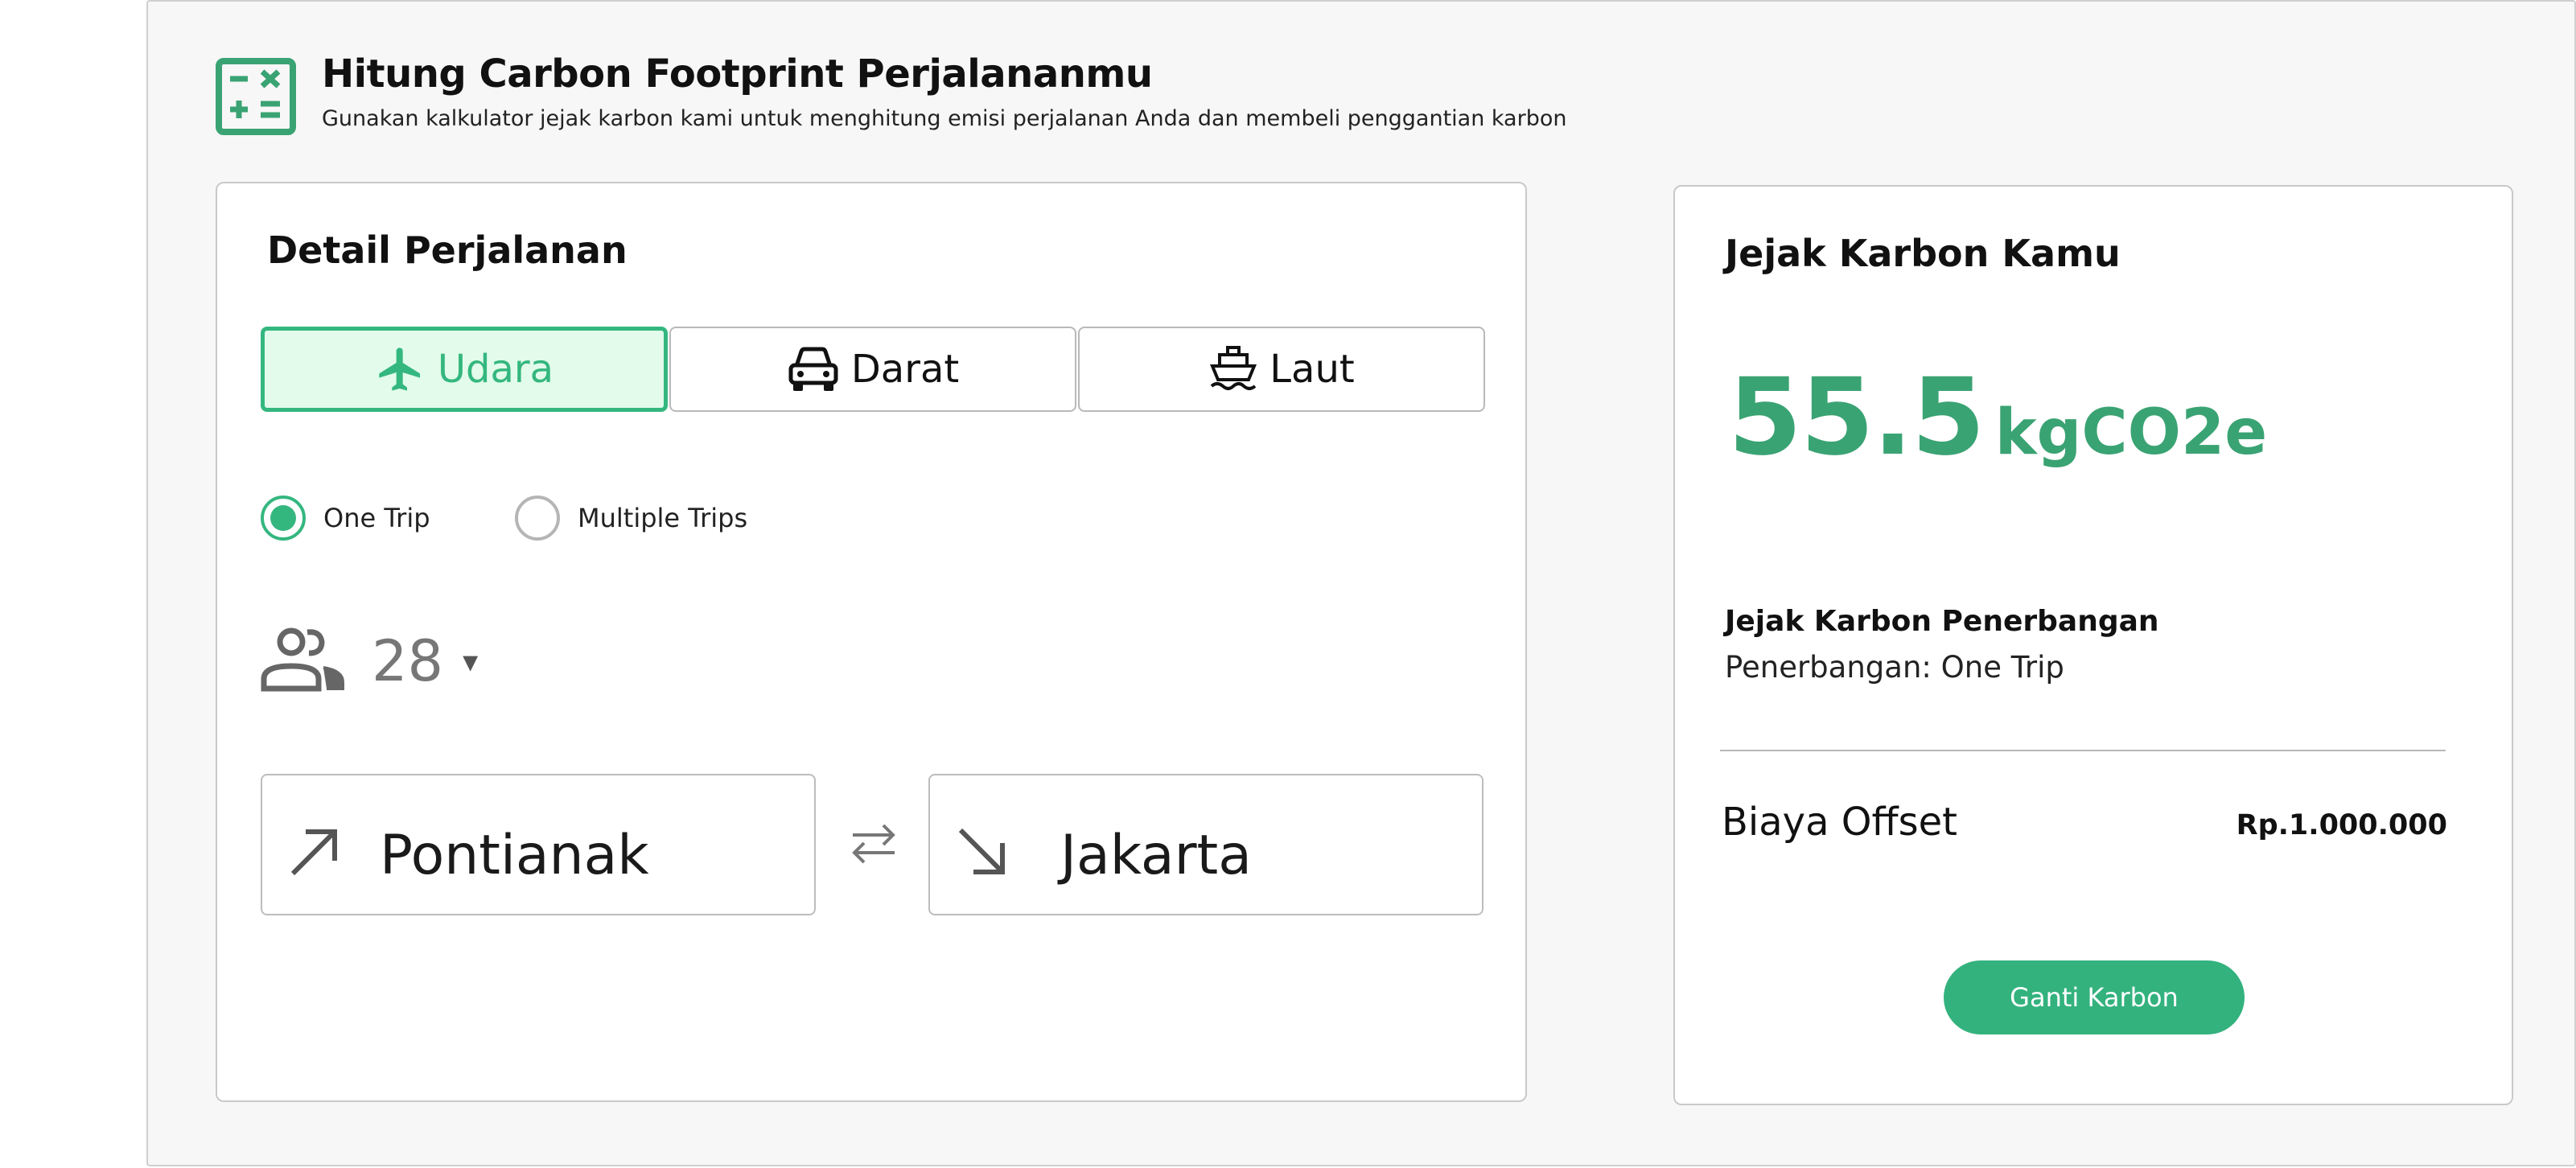 Image resolution: width=2576 pixels, height=1168 pixels. Describe the element at coordinates (400, 369) in the screenshot. I see `airplane-icon` at that location.